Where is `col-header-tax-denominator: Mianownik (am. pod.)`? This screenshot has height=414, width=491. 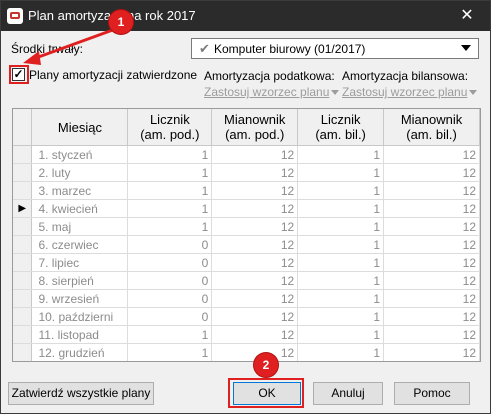 col-header-tax-denominator: Mianownik (am. pod.) is located at coordinates (255, 127).